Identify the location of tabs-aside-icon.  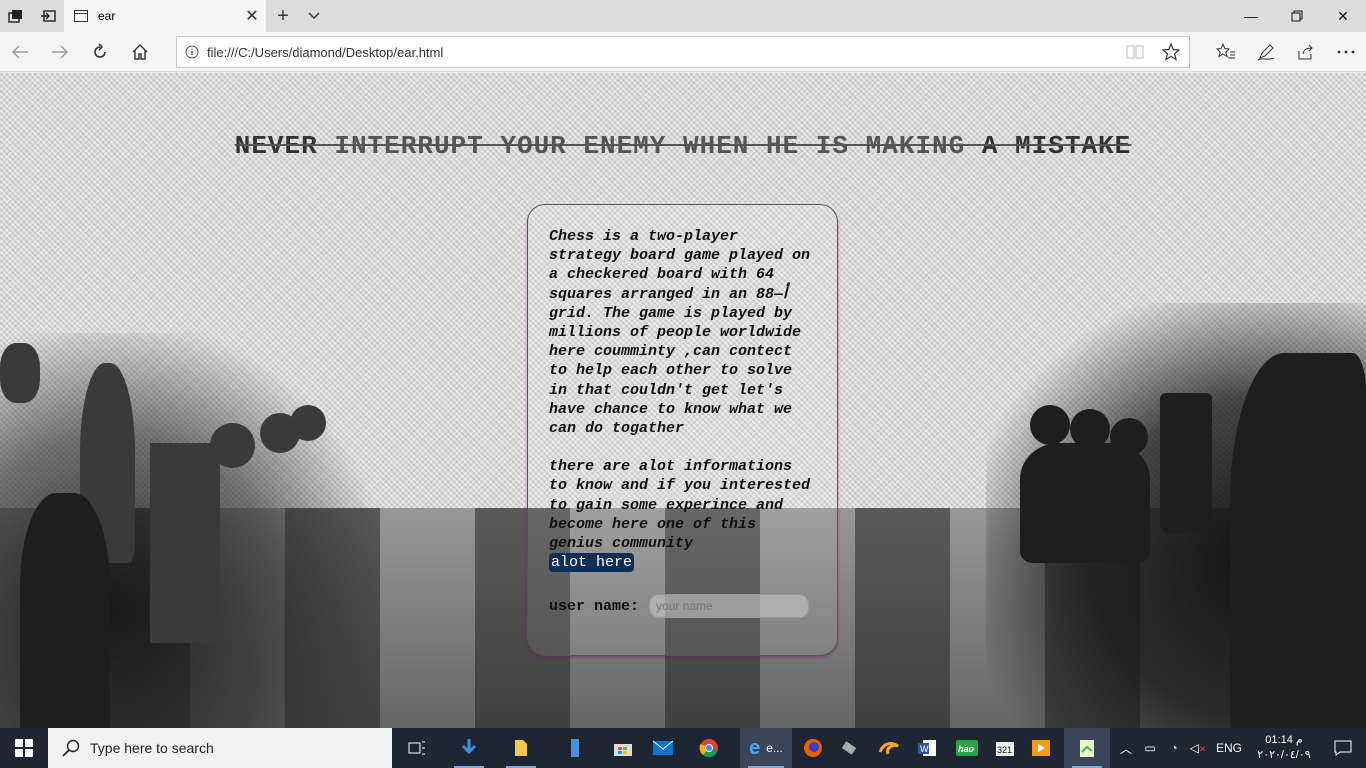
(48, 16).